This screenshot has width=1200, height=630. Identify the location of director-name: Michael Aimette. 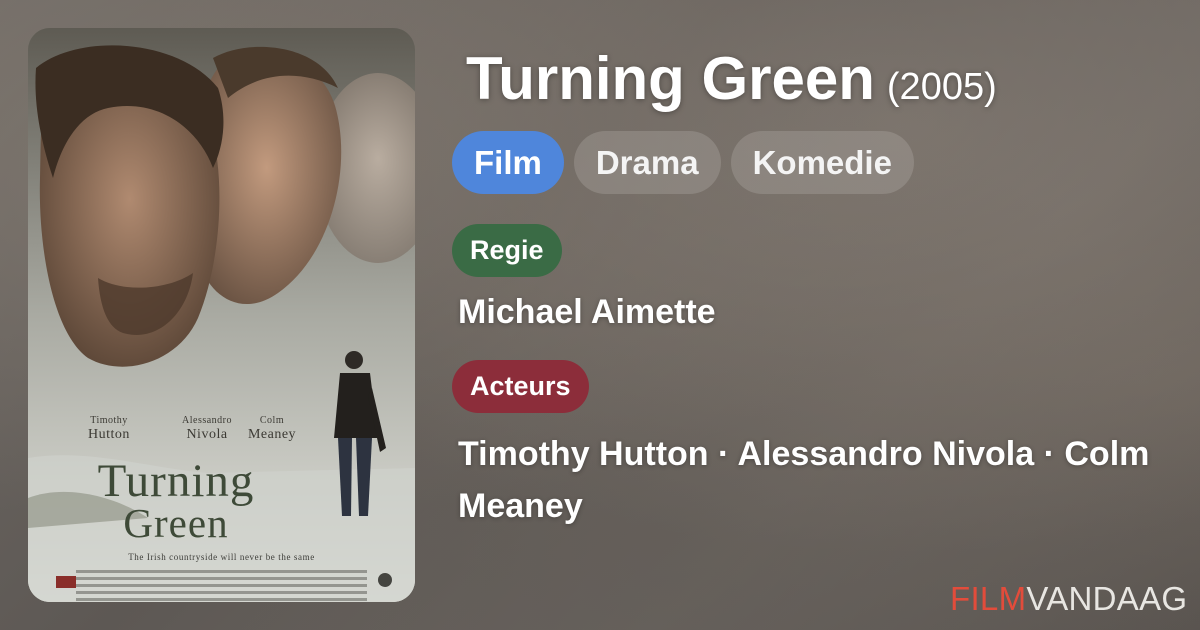
(587, 312).